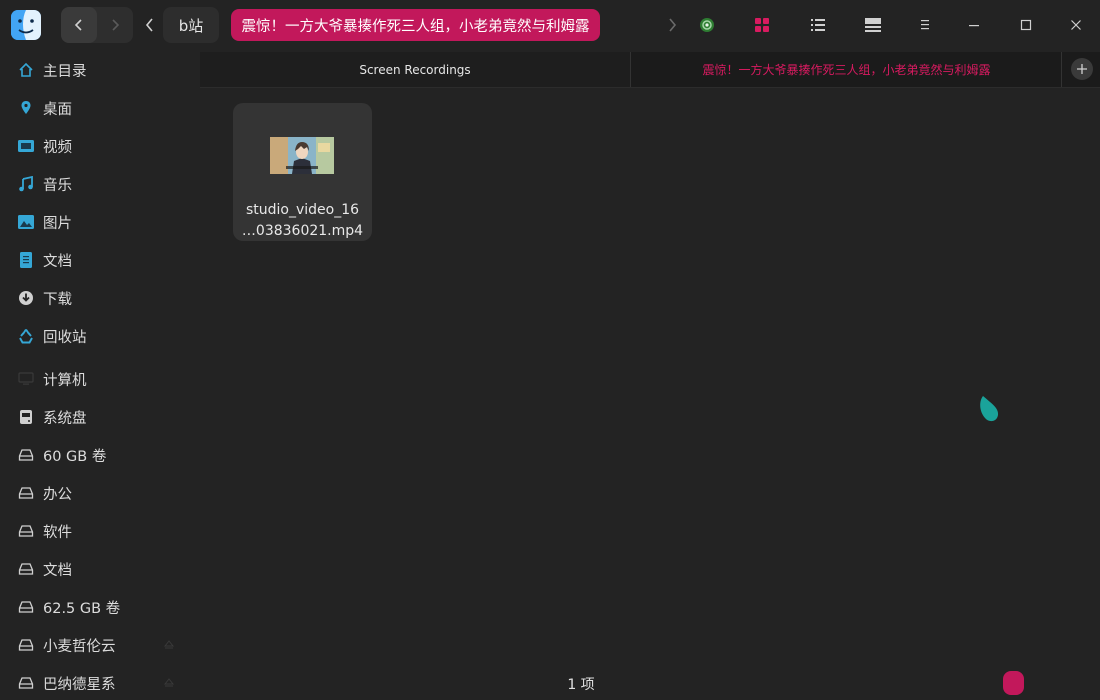 This screenshot has width=1100, height=700. Describe the element at coordinates (65, 71) in the screenshot. I see `sidebar-item-label: 主目录` at that location.